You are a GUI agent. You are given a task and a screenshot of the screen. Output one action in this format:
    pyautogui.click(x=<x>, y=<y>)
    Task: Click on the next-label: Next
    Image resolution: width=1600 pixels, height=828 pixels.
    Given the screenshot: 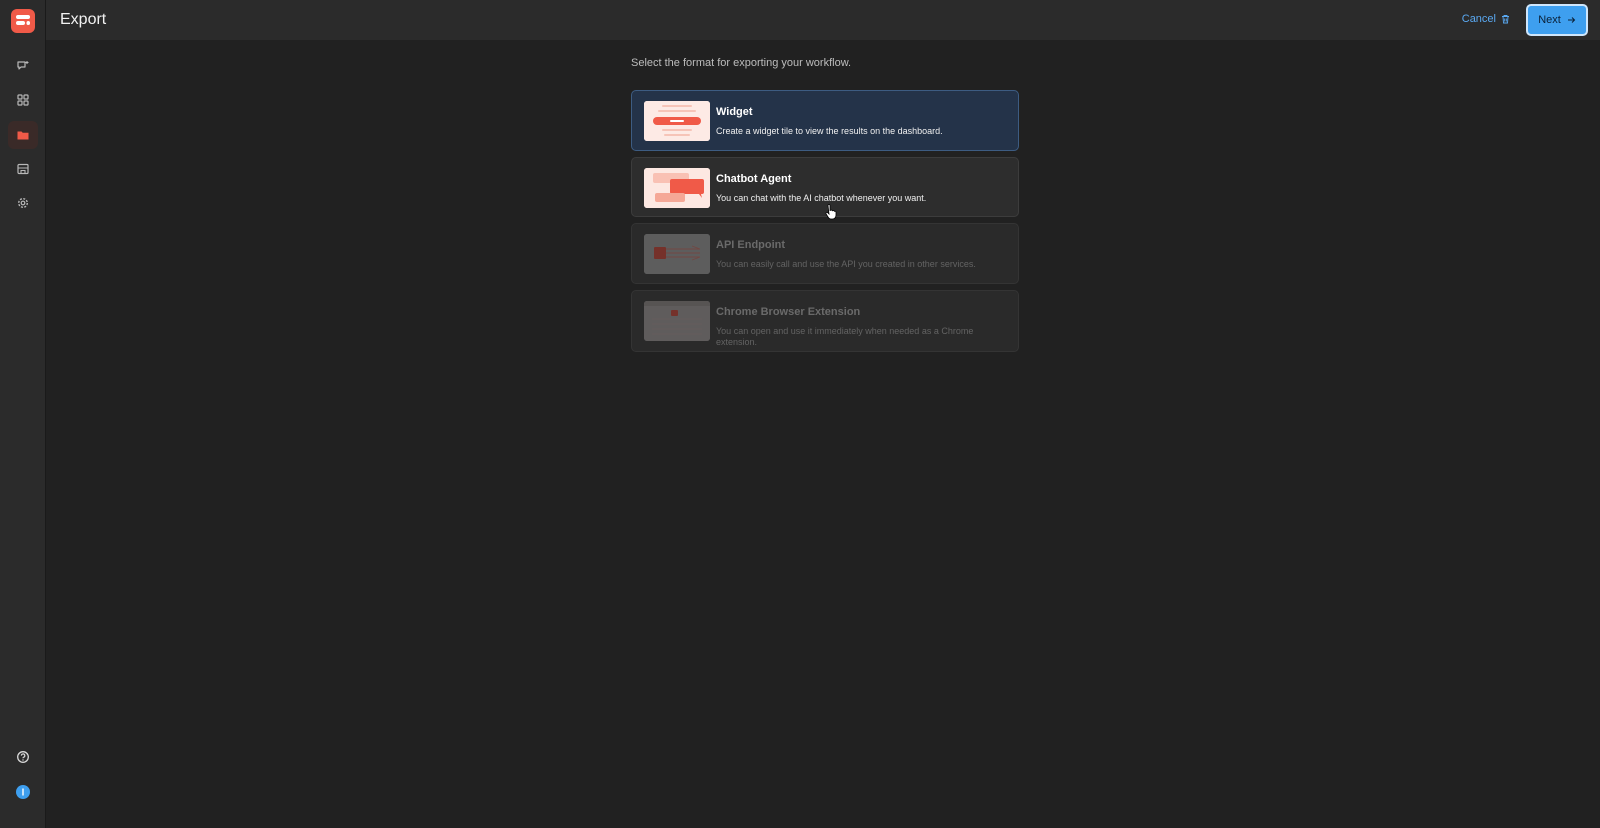 What is the action you would take?
    pyautogui.click(x=1549, y=20)
    